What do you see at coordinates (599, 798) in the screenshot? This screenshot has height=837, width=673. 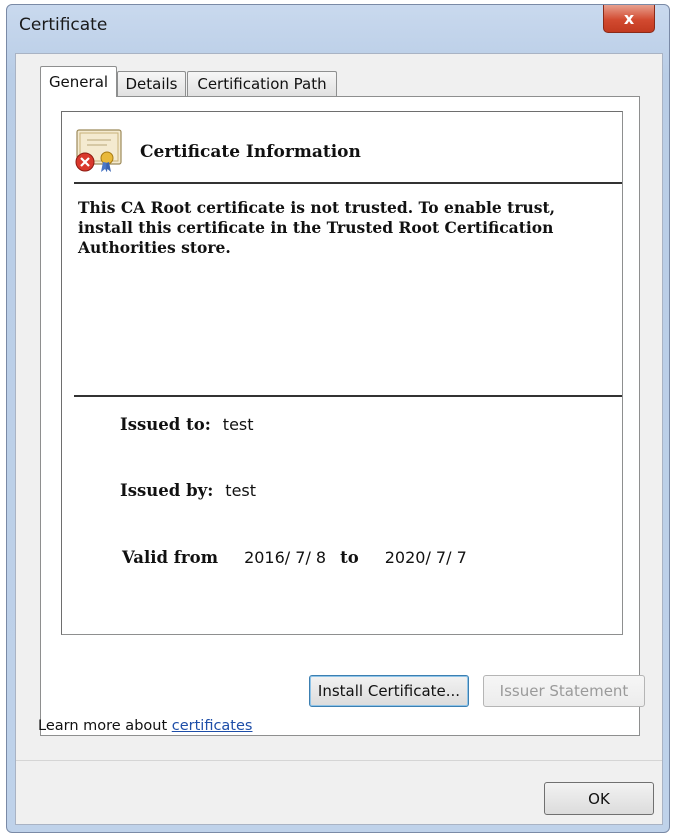 I see `ok-button: OK` at bounding box center [599, 798].